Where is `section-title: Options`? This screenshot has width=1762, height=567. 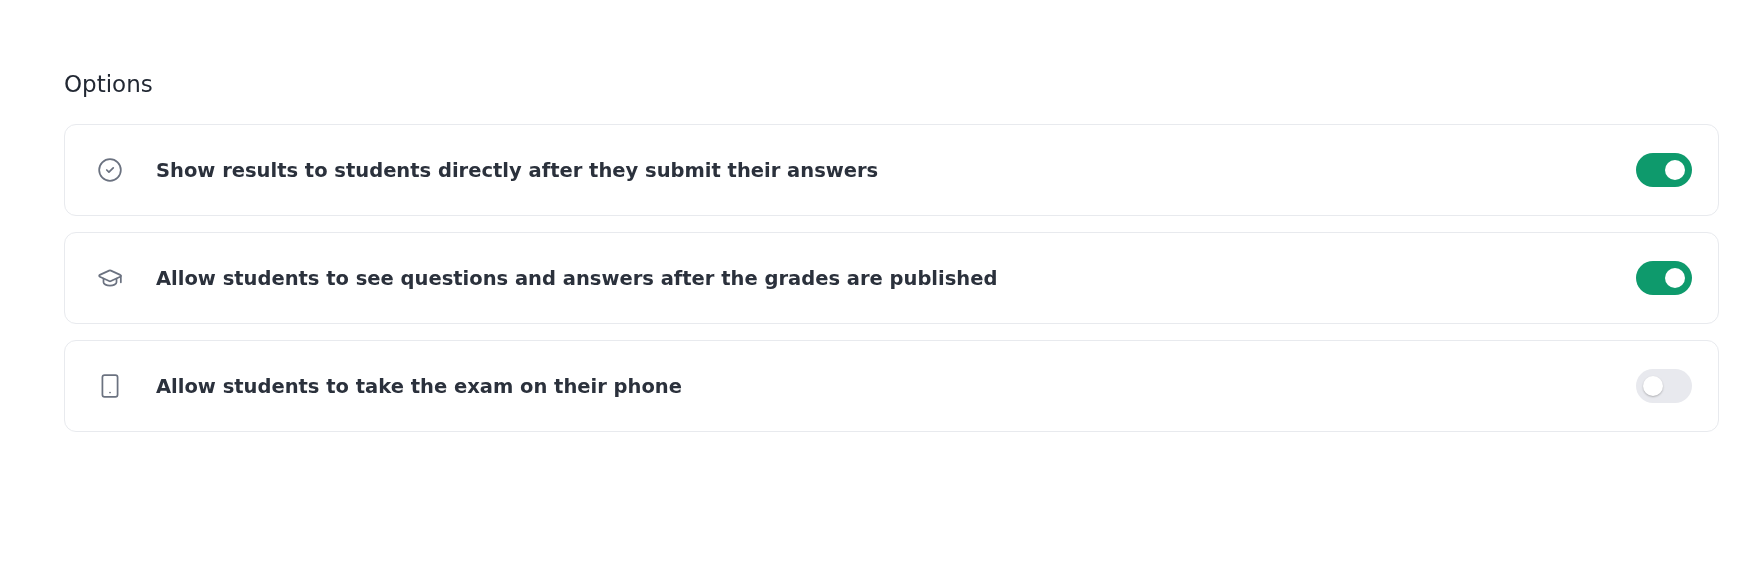 section-title: Options is located at coordinates (109, 84).